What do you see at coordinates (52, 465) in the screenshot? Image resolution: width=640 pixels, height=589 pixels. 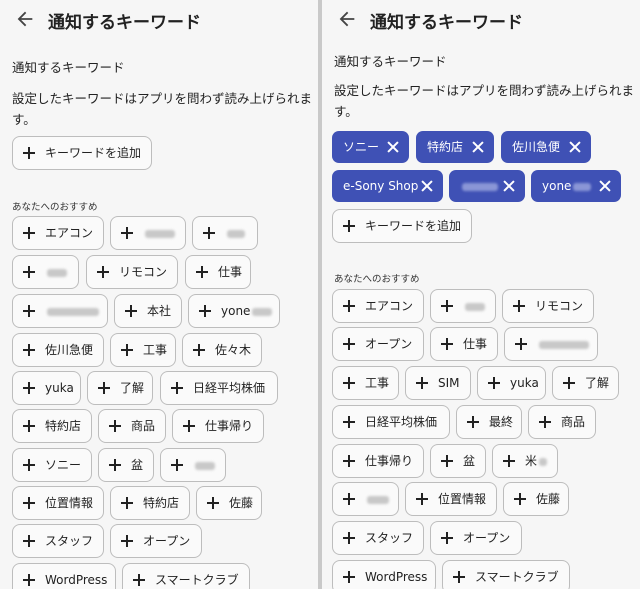 I see `chip-sony: ソニー` at bounding box center [52, 465].